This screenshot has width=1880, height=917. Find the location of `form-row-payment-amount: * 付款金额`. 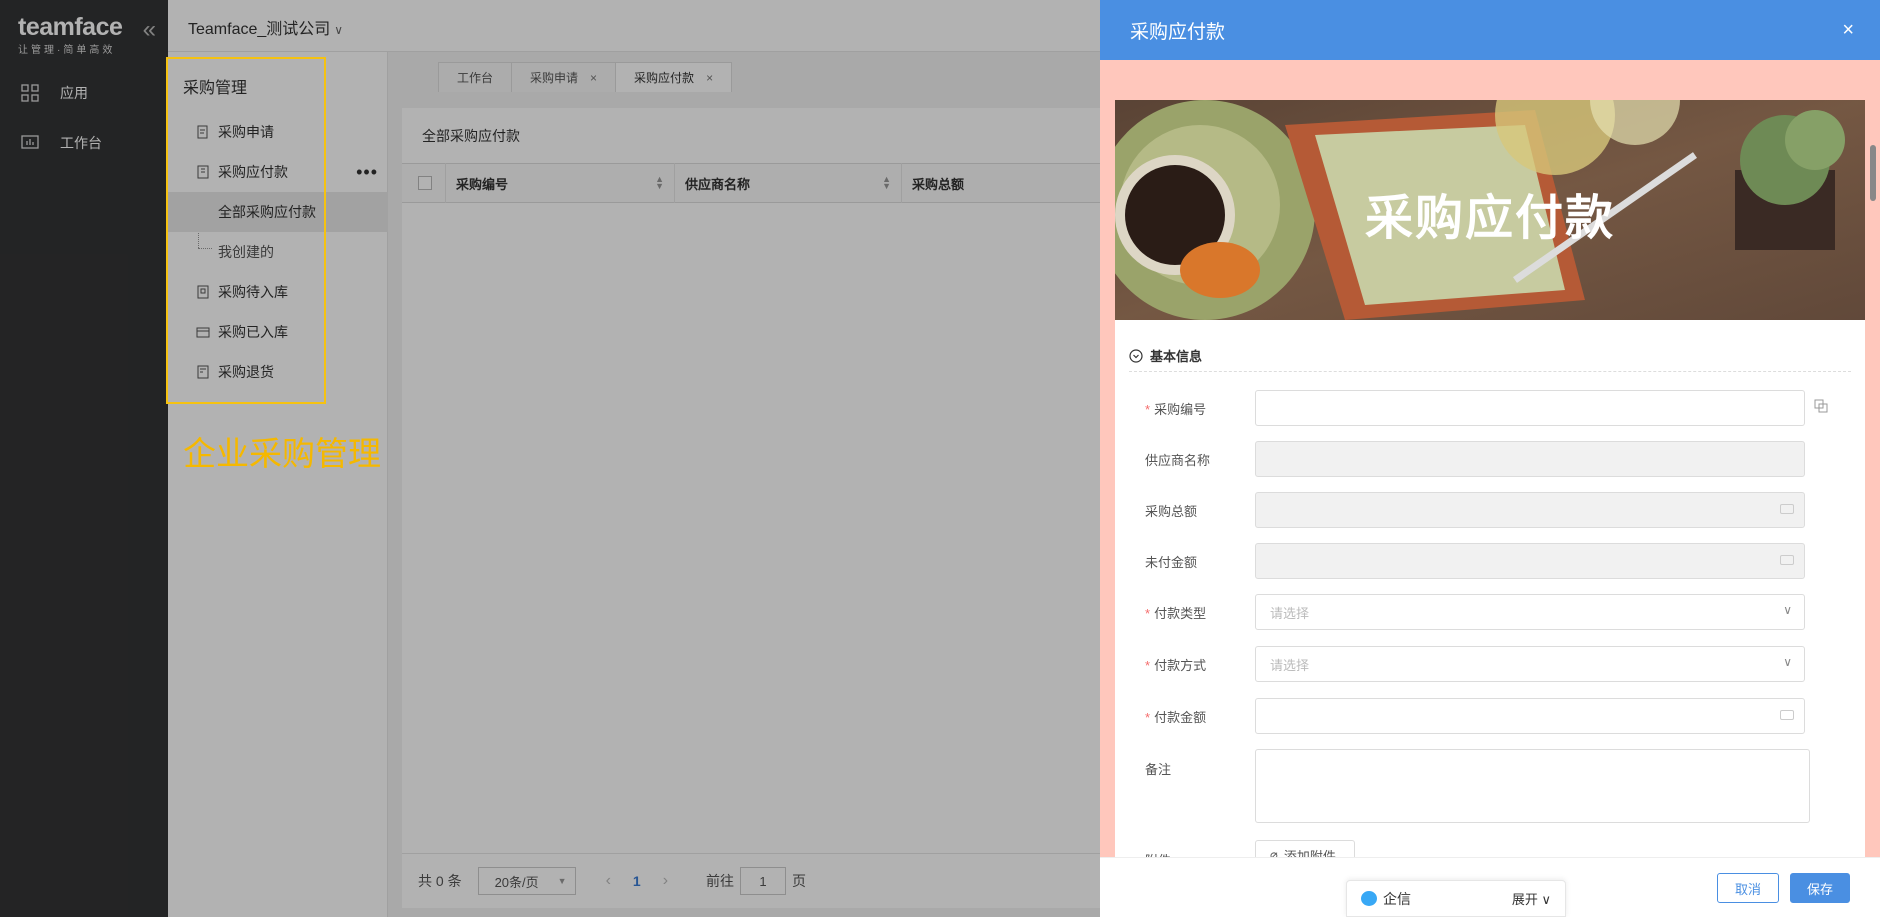

form-row-payment-amount: * 付款金额 is located at coordinates (1490, 716).